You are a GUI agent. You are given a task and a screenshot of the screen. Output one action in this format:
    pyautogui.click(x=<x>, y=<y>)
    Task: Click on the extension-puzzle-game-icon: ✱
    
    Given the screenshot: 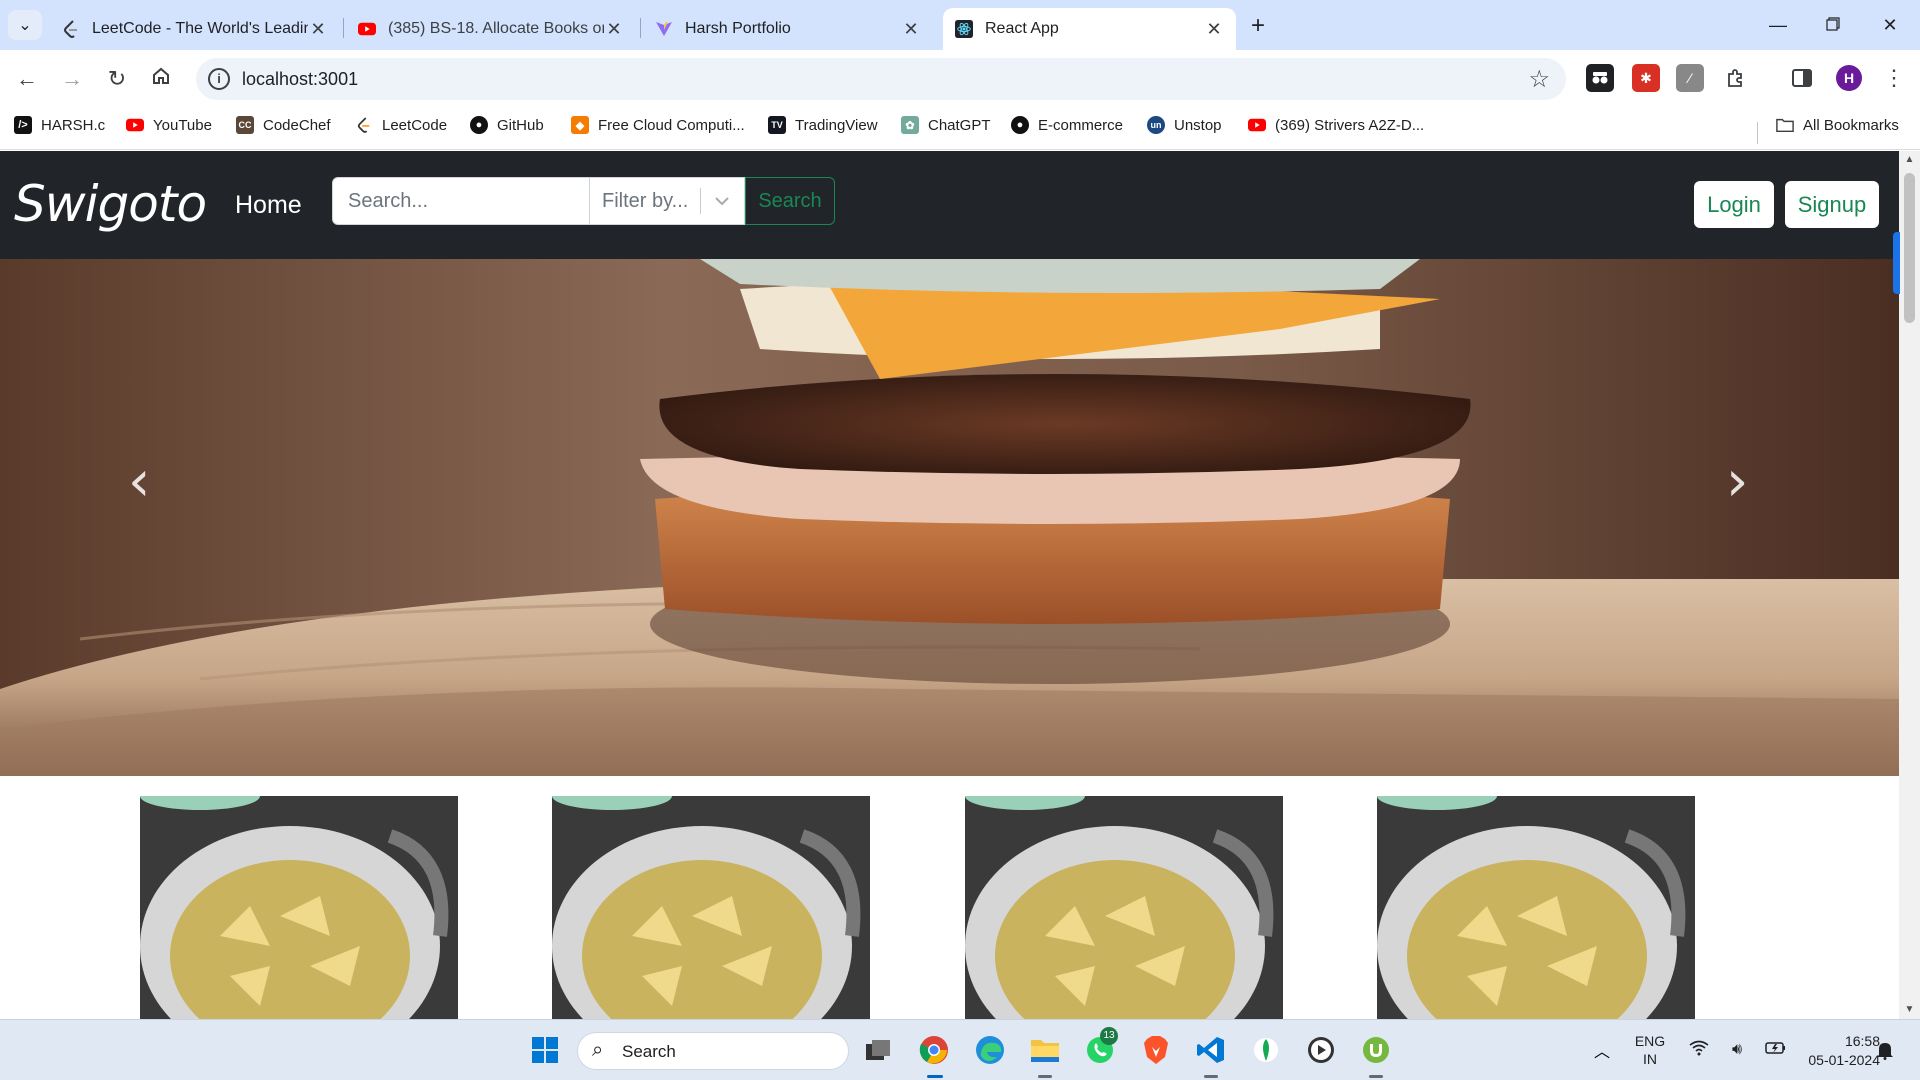 What is the action you would take?
    pyautogui.click(x=1646, y=78)
    